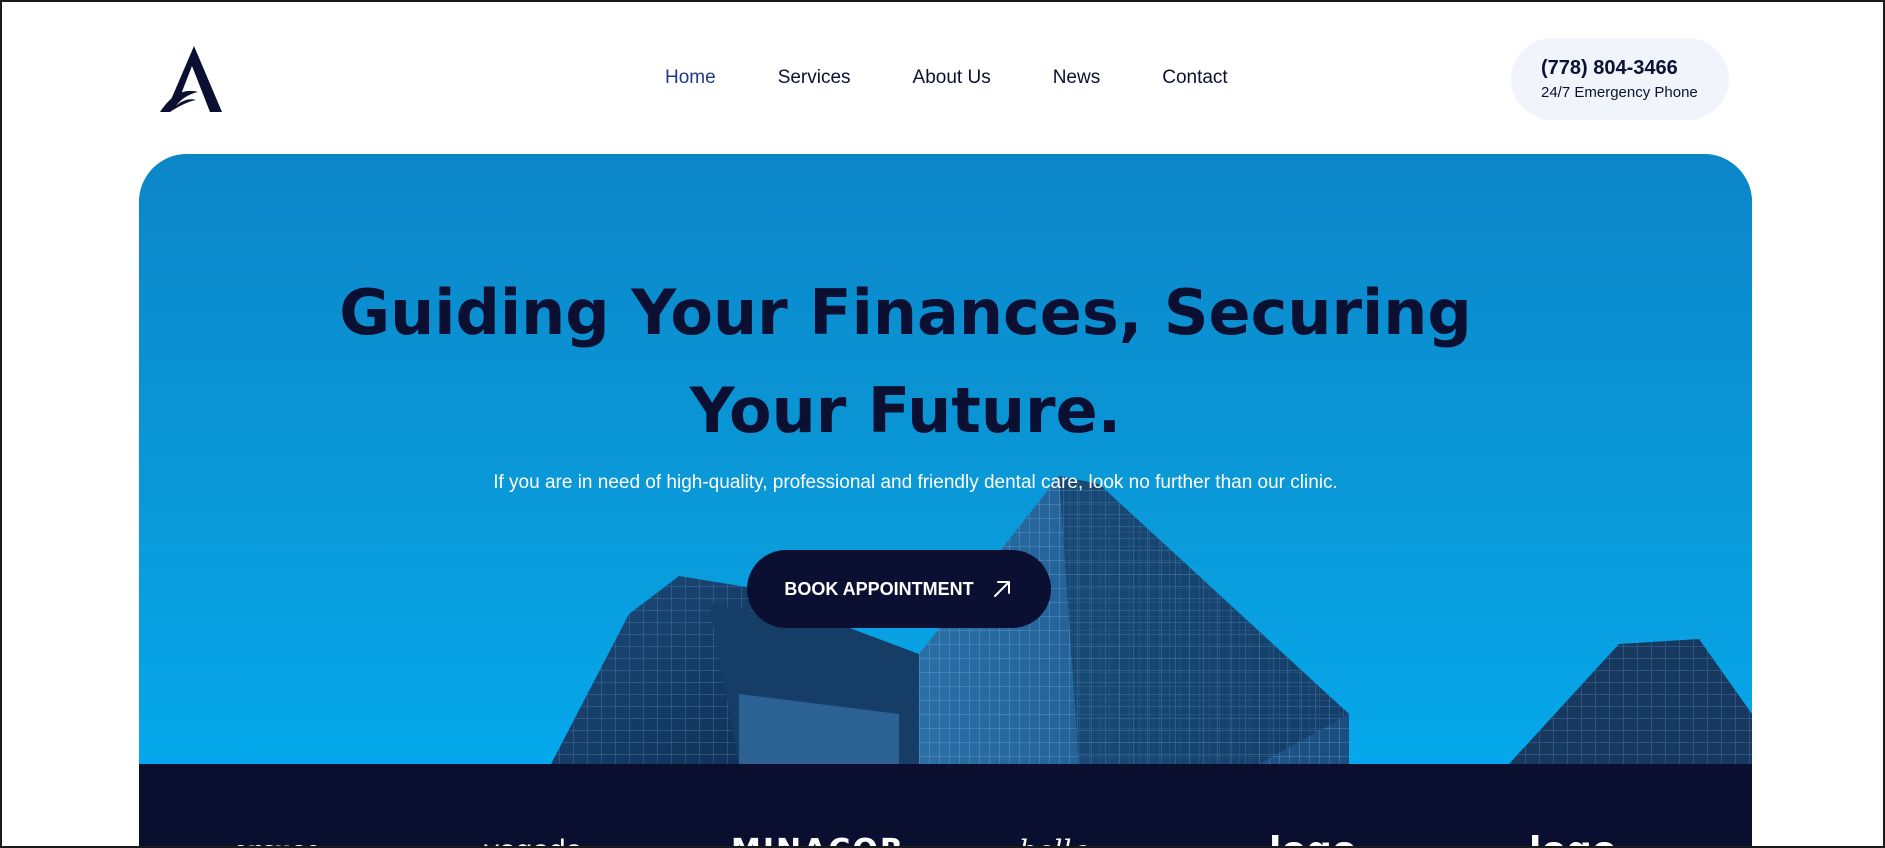 This screenshot has width=1885, height=848. What do you see at coordinates (814, 78) in the screenshot?
I see `nav-services: Services` at bounding box center [814, 78].